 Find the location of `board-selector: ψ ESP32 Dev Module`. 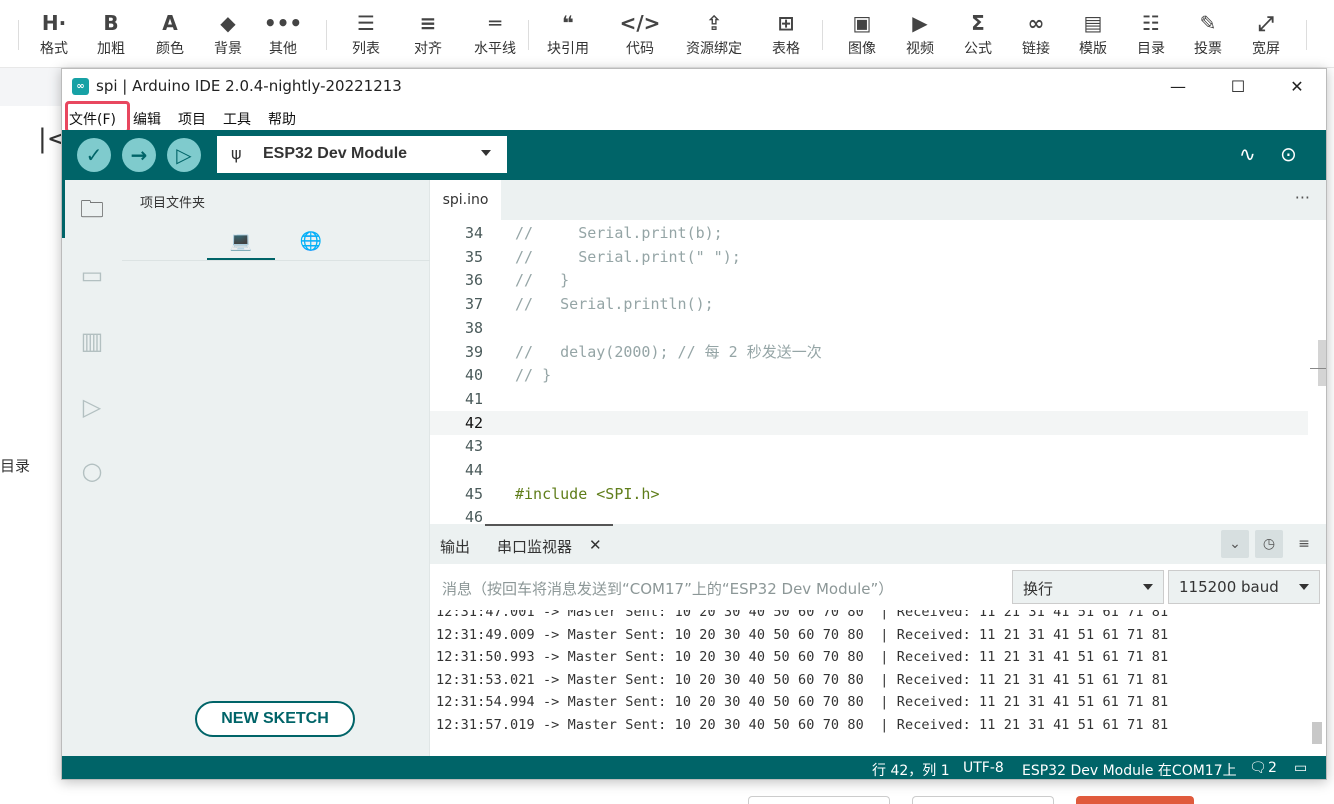

board-selector: ψ ESP32 Dev Module is located at coordinates (362, 154).